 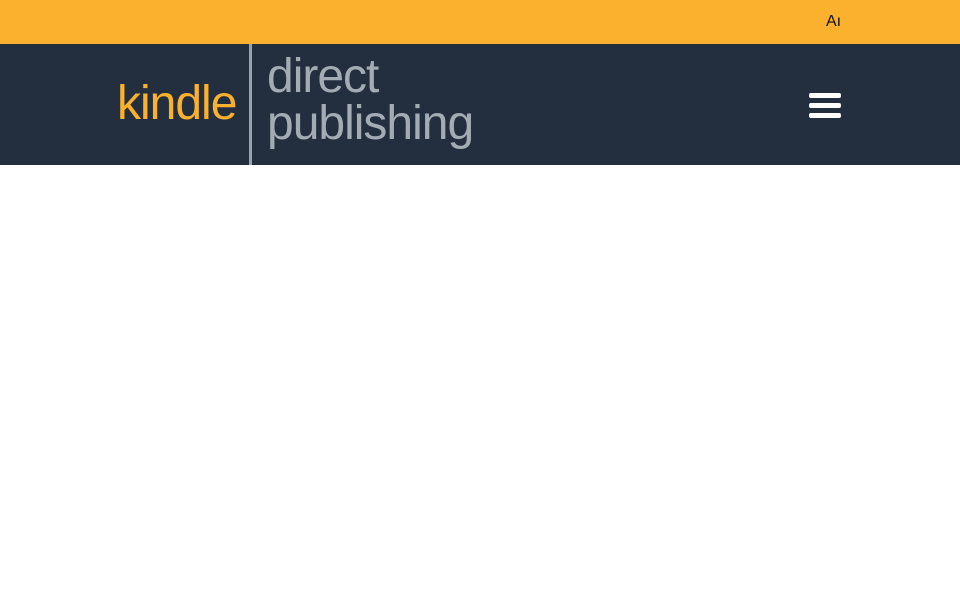 I want to click on menu-button, so click(x=825, y=105).